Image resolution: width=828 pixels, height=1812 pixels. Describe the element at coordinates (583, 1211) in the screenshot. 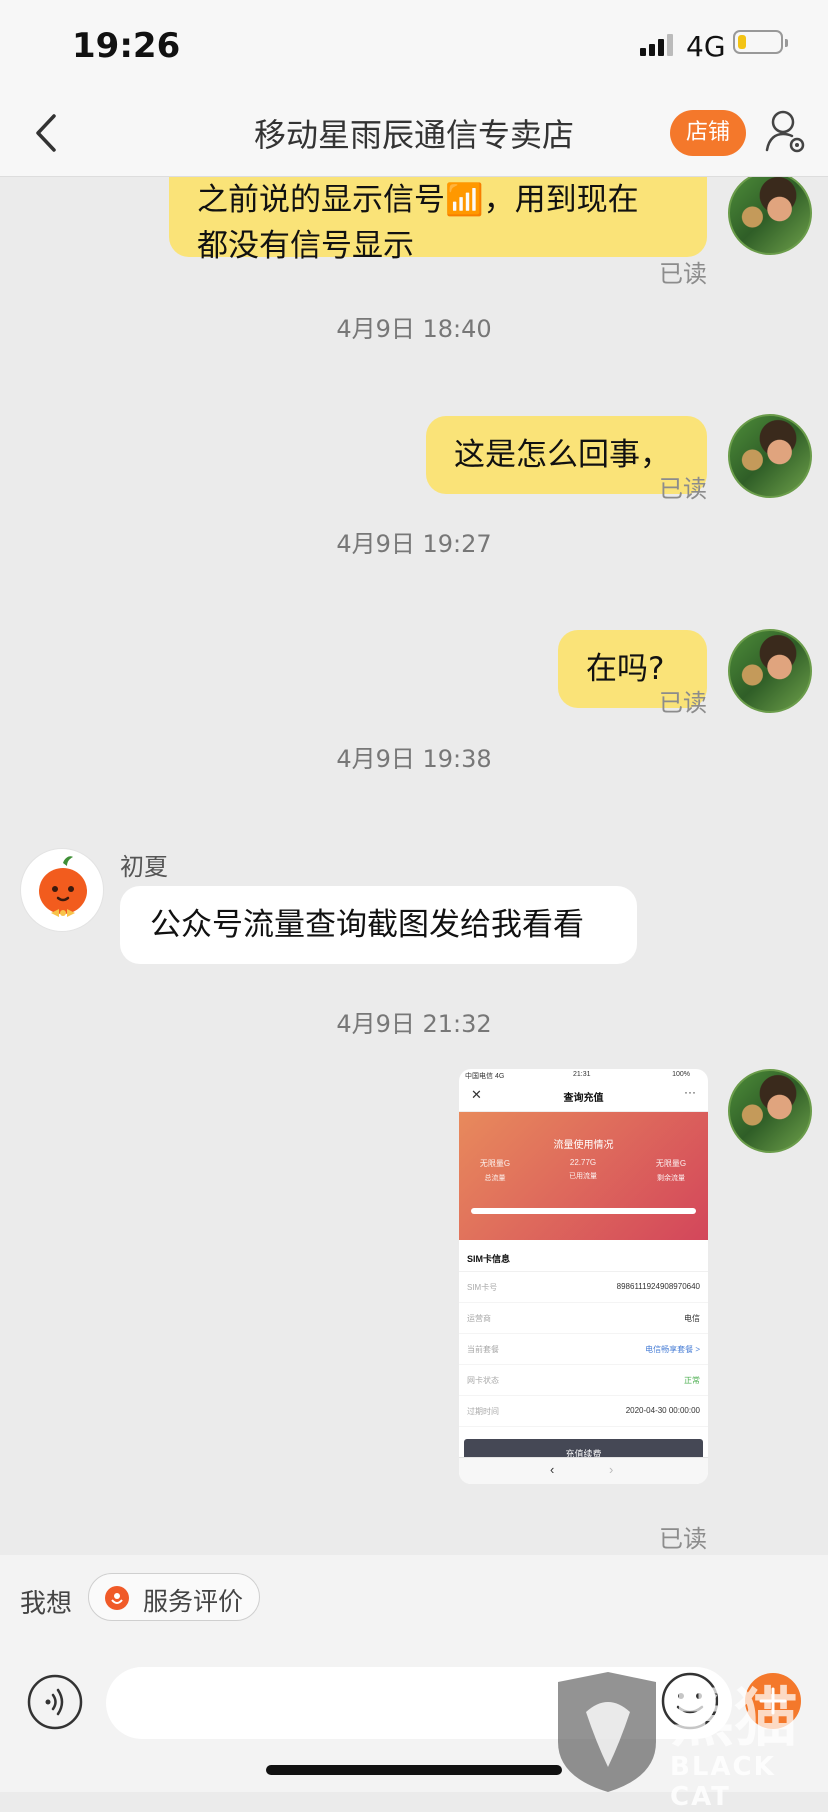

I see `usage-progress-bar` at that location.